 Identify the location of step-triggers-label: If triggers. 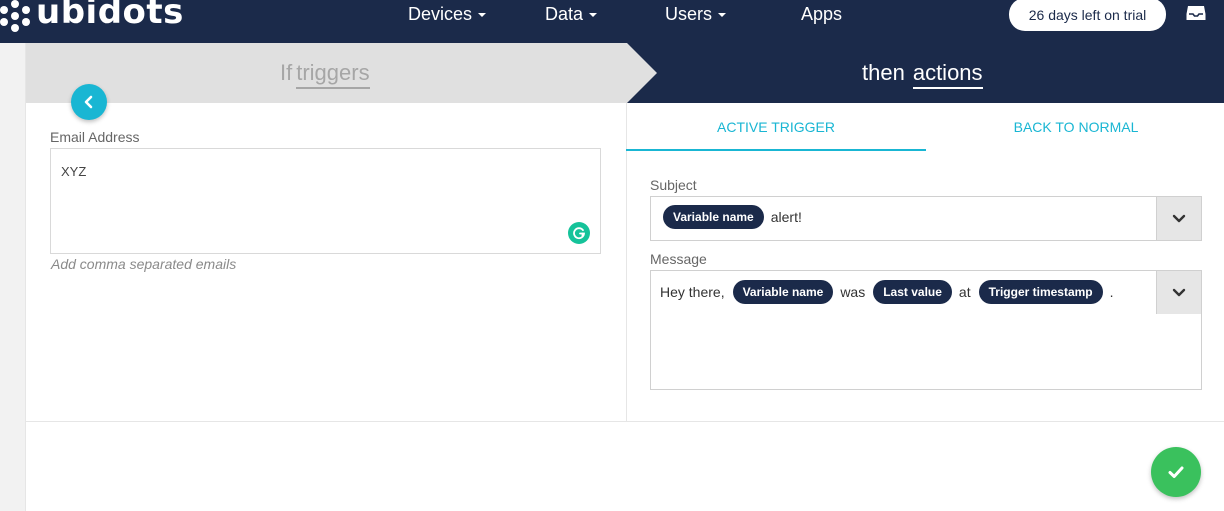
(325, 74).